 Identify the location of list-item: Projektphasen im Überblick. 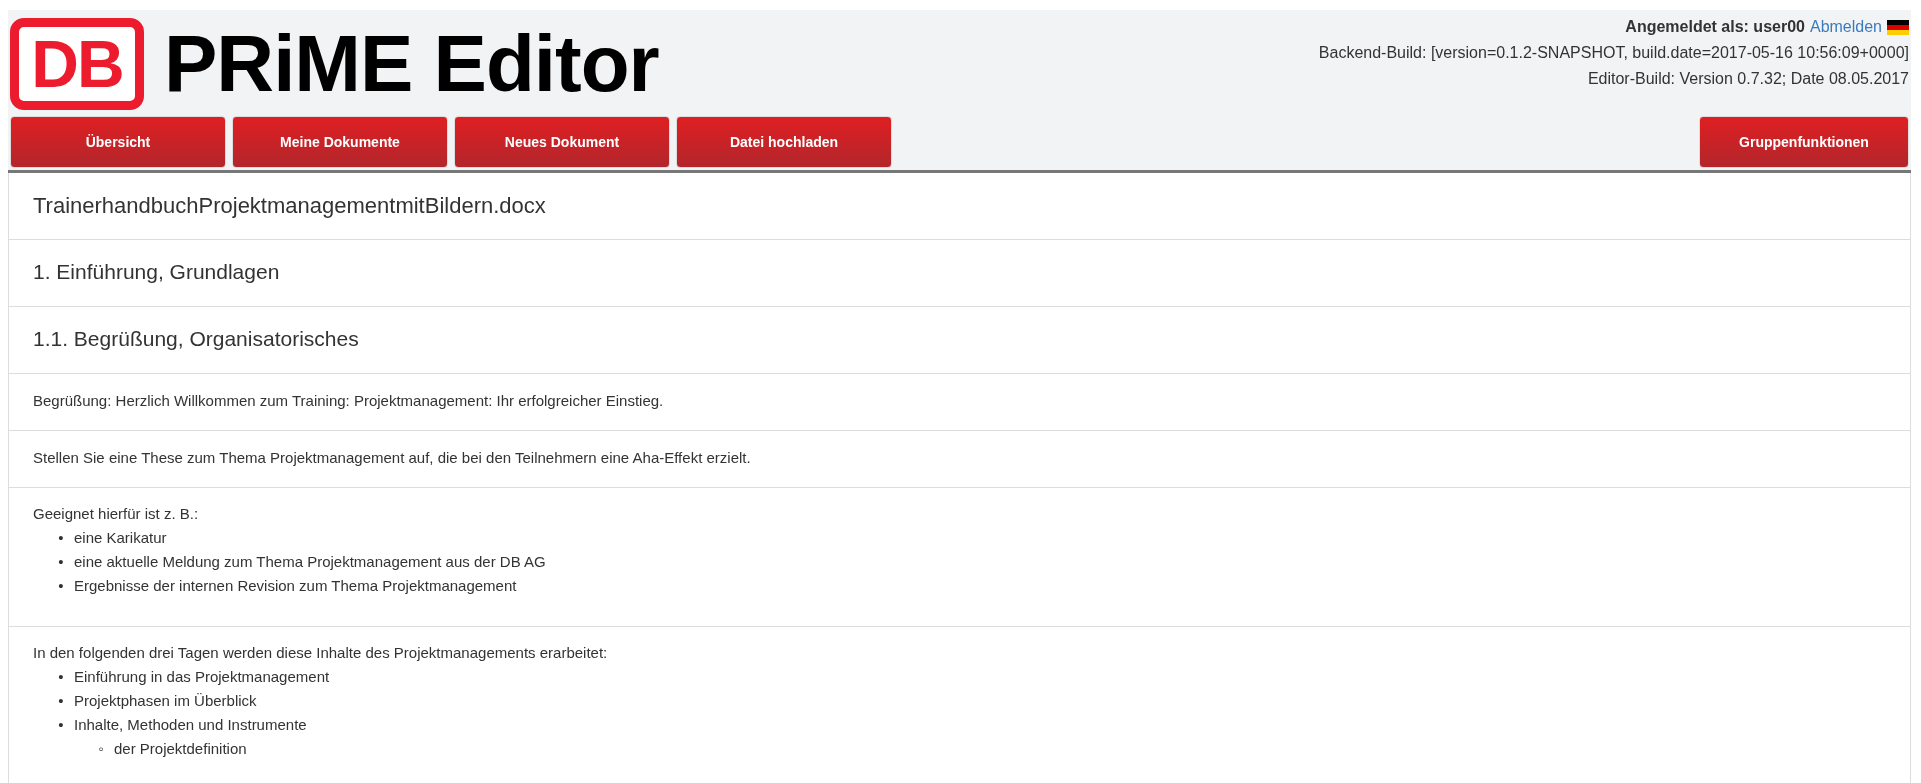
(165, 701).